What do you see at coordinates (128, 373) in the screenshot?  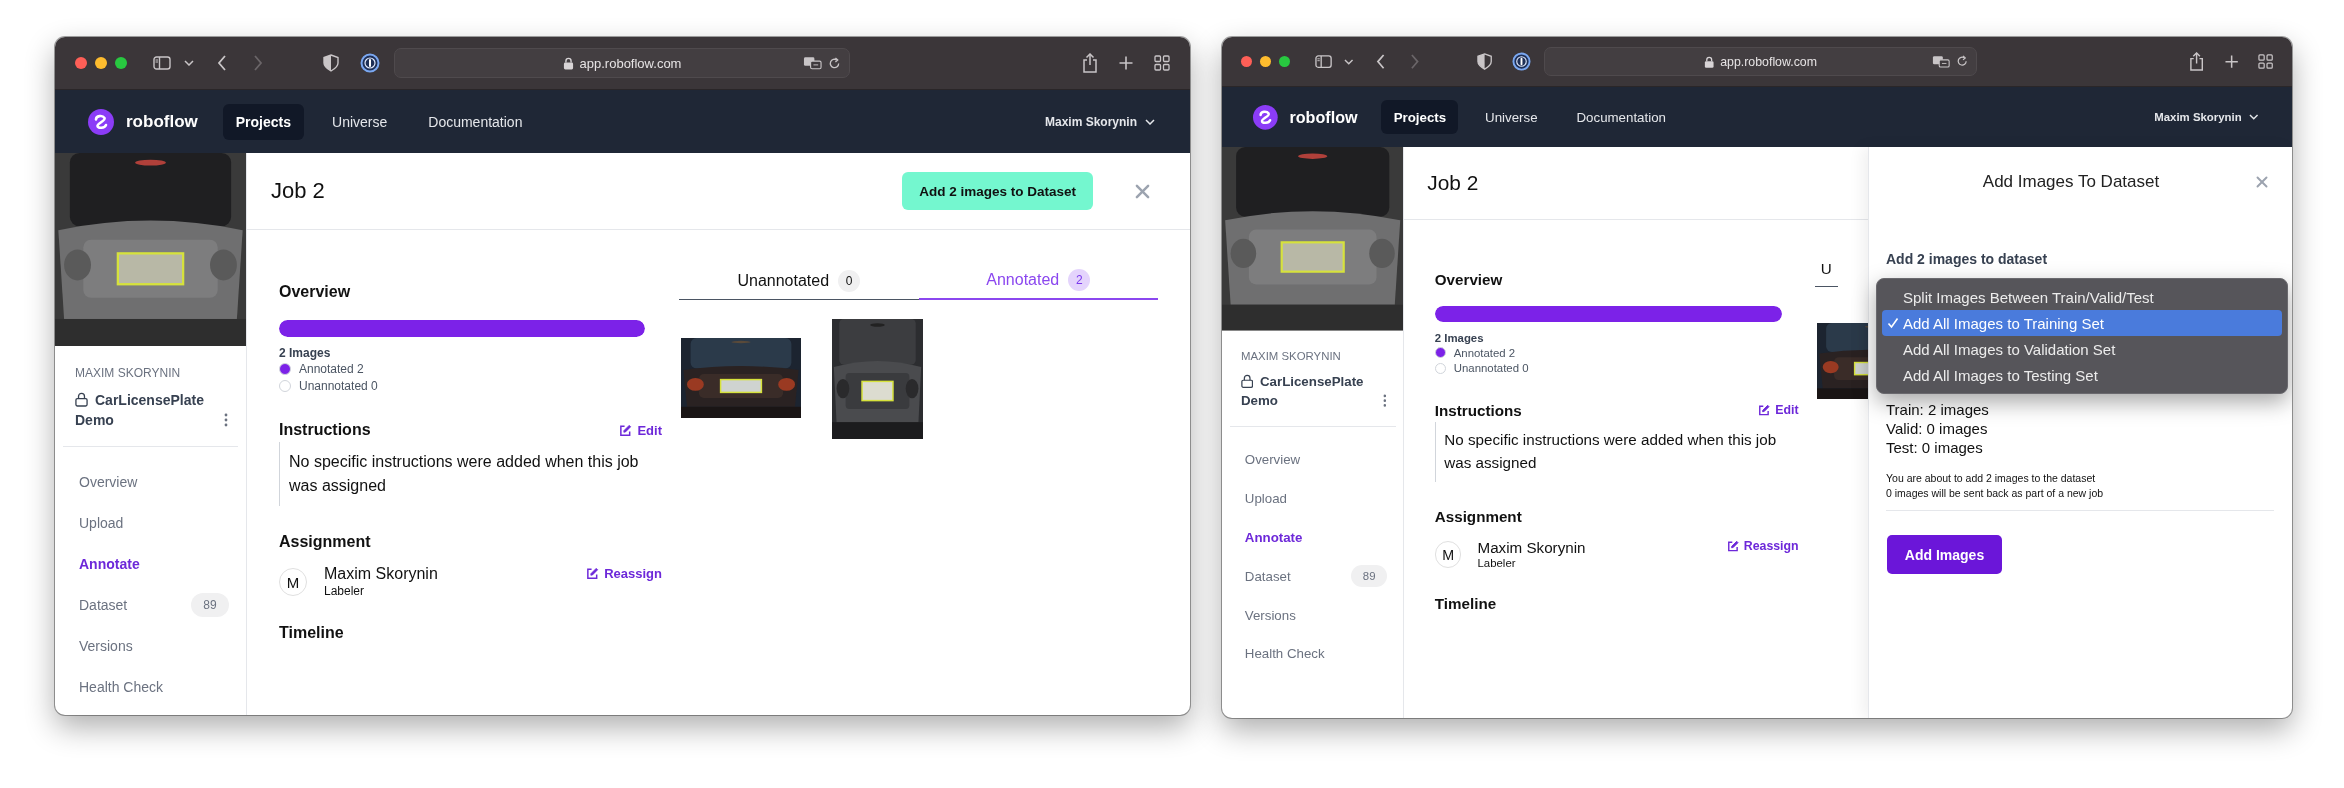 I see `owner-name: MAXIM SKORYNIN` at bounding box center [128, 373].